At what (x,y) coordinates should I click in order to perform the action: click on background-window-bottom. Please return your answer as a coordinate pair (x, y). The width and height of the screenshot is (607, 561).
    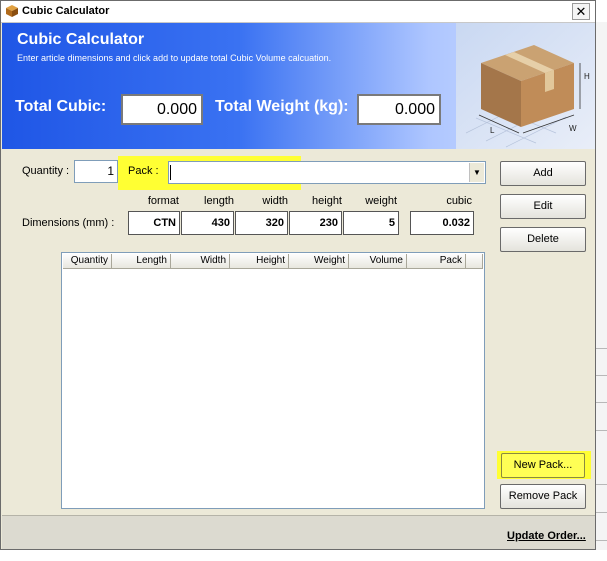
    Looking at the image, I should click on (303, 555).